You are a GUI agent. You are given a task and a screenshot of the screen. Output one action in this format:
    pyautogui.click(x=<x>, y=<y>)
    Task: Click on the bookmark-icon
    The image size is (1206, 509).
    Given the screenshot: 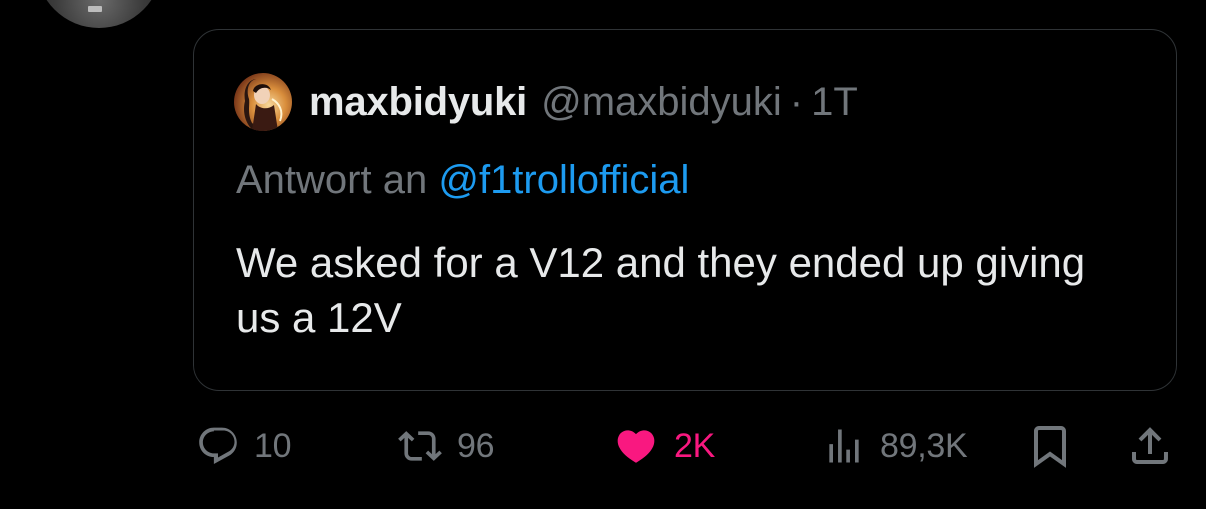 What is the action you would take?
    pyautogui.click(x=1050, y=446)
    